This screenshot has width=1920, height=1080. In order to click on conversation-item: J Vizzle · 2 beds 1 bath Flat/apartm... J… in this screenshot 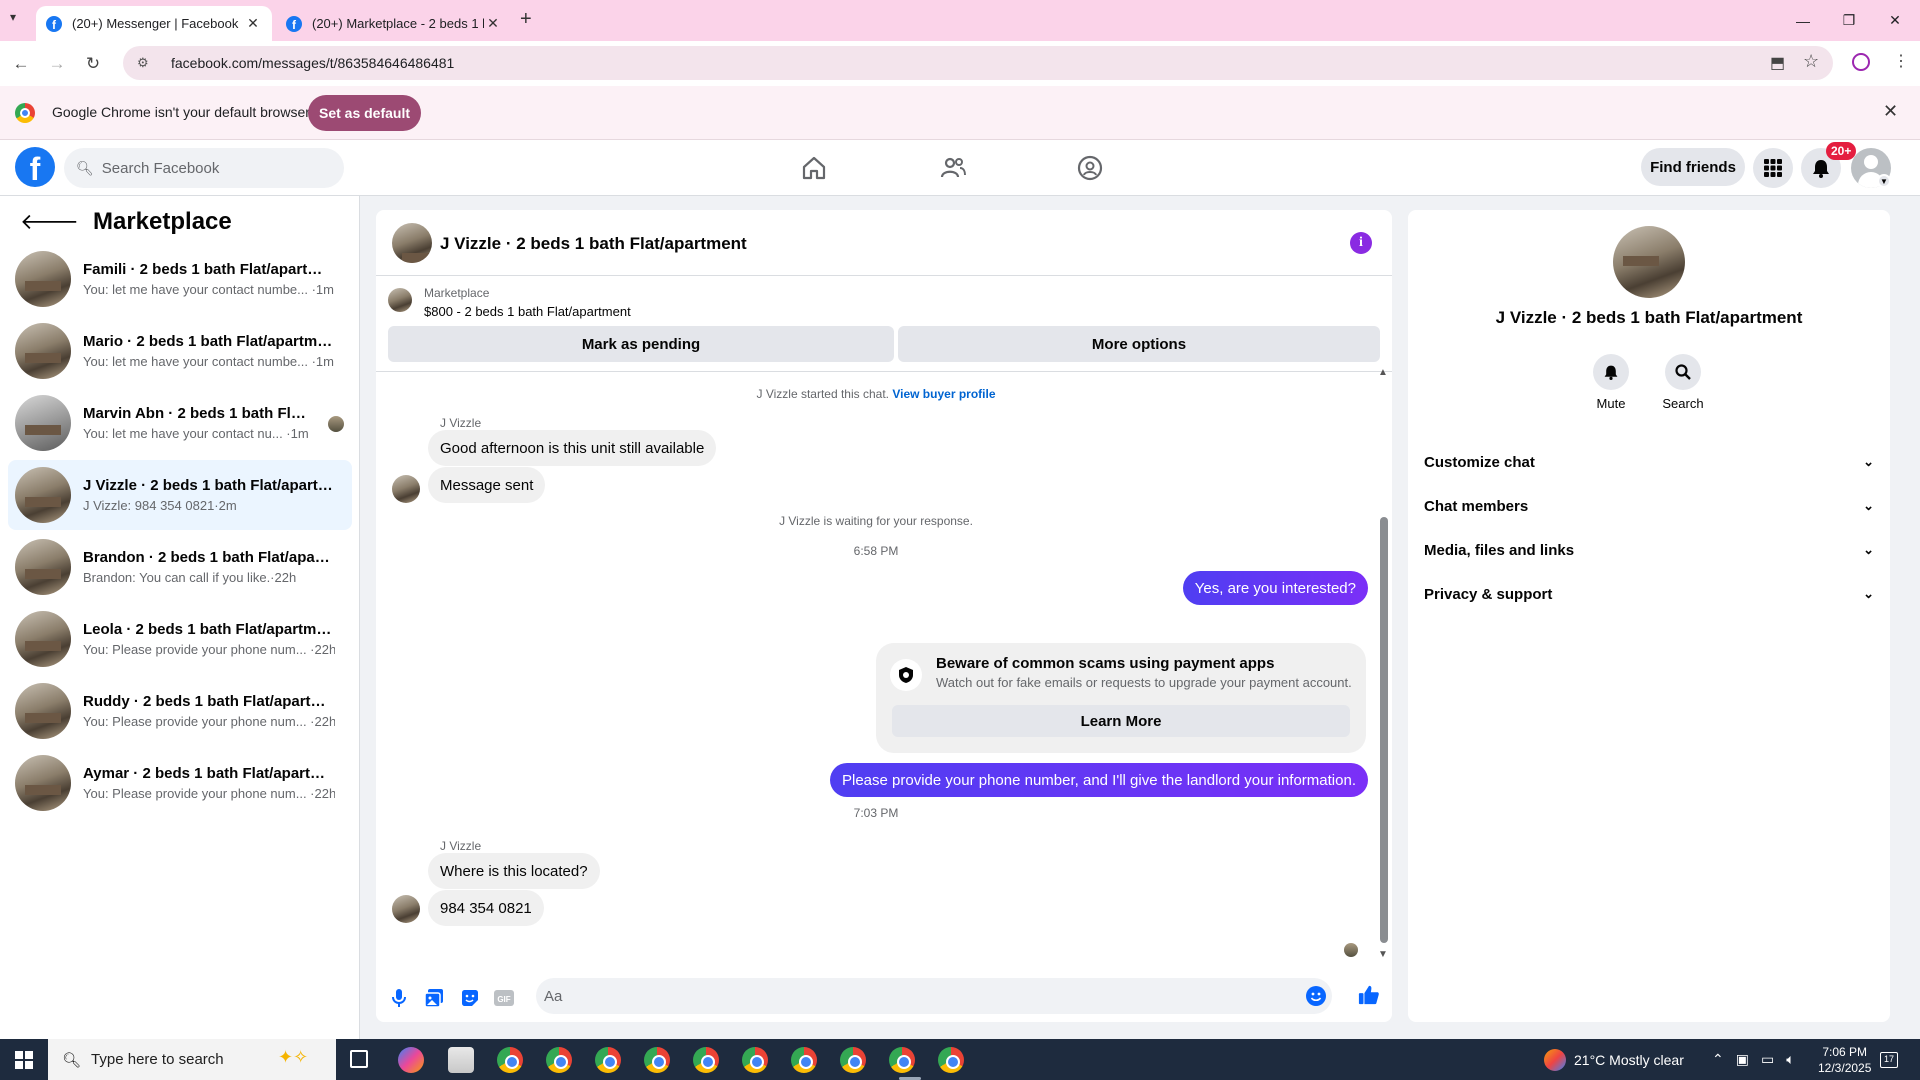, I will do `click(180, 495)`.